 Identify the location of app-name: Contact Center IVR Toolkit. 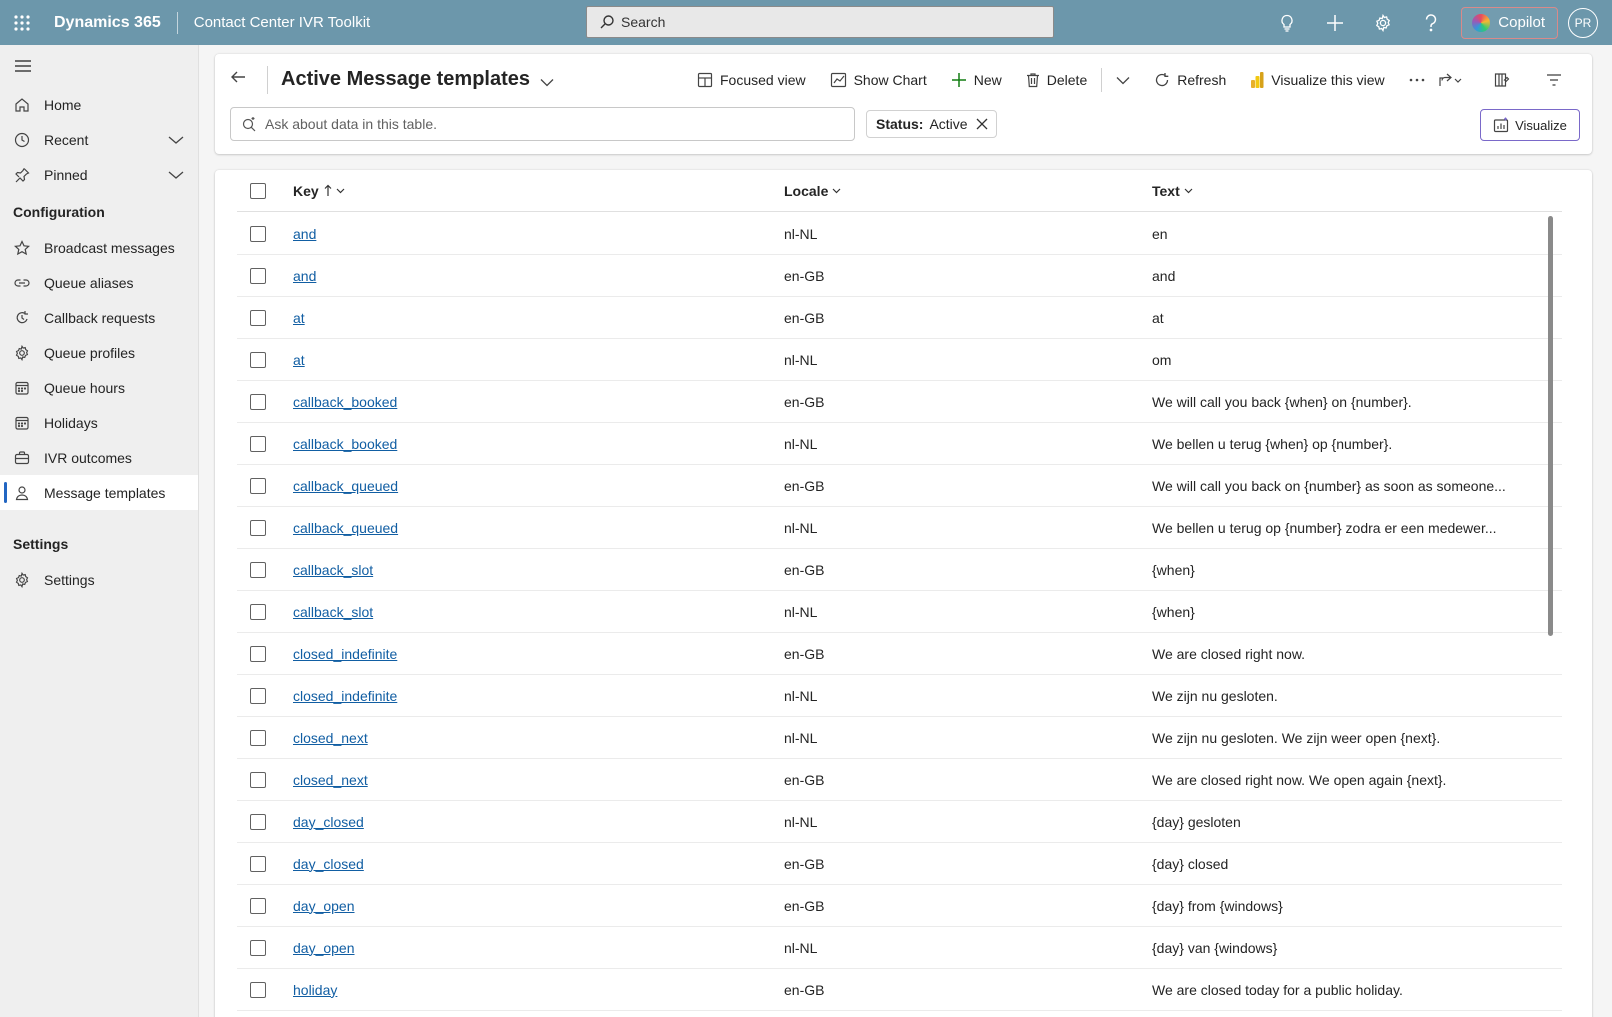
(282, 22).